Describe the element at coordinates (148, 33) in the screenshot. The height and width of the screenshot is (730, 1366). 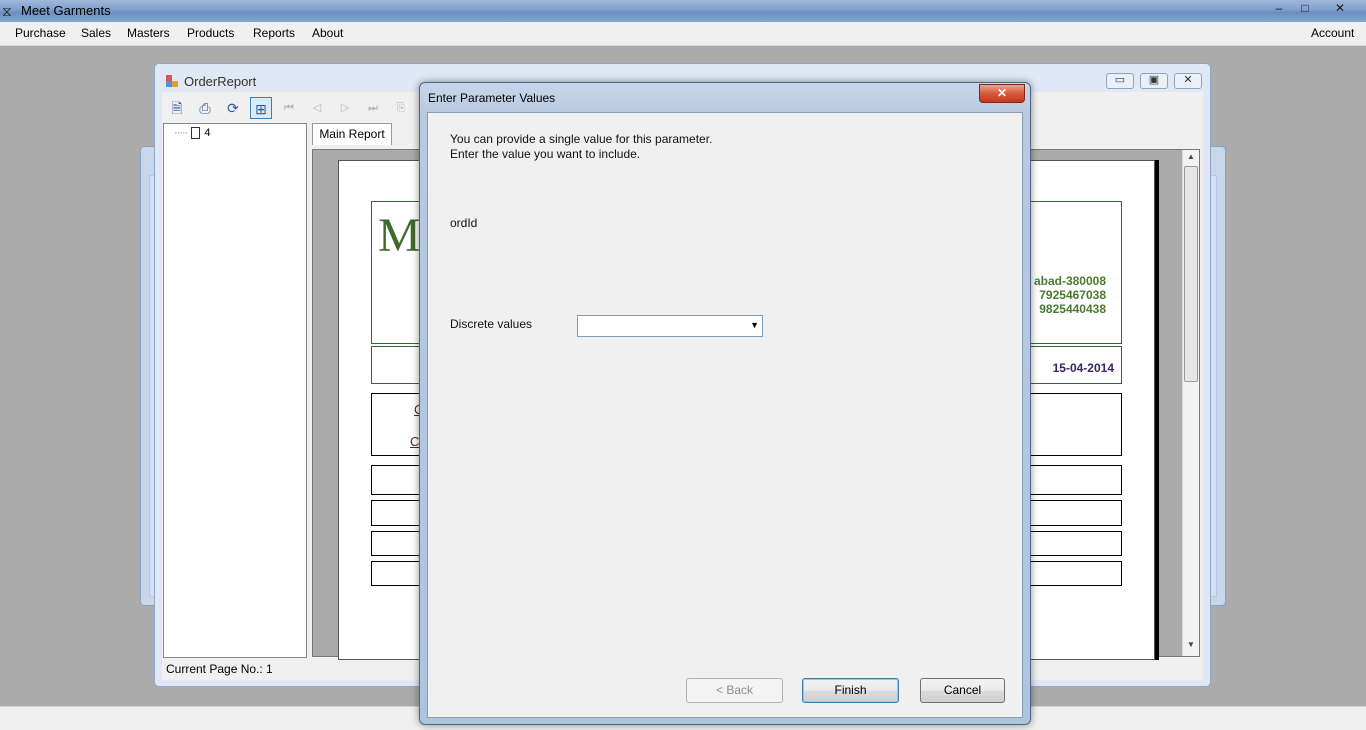
I see `menu-item-masters: Masters` at that location.